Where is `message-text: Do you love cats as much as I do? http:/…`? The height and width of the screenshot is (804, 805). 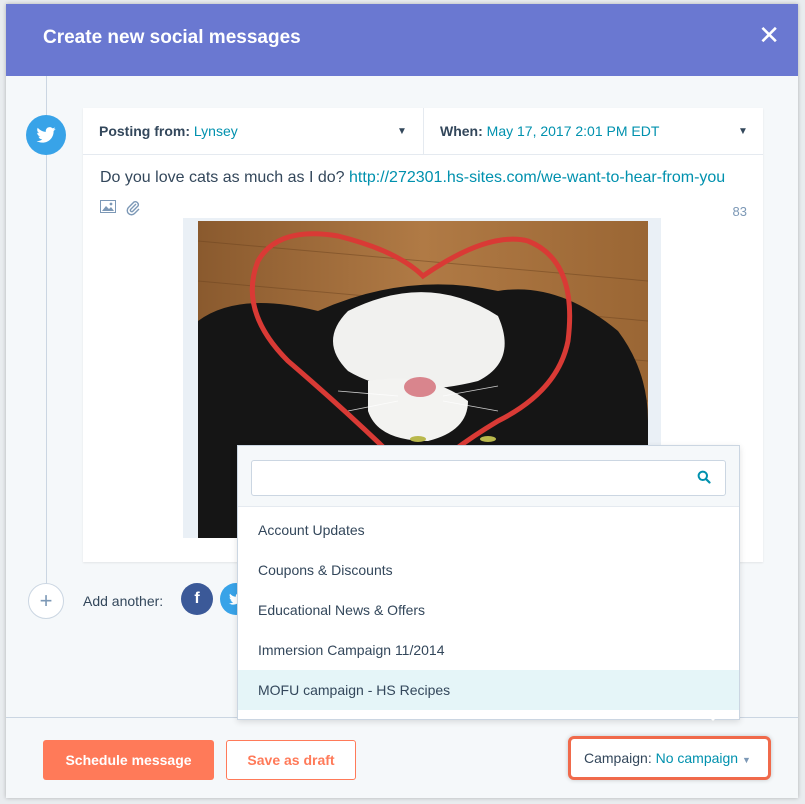 message-text: Do you love cats as much as I do? http:/… is located at coordinates (412, 178).